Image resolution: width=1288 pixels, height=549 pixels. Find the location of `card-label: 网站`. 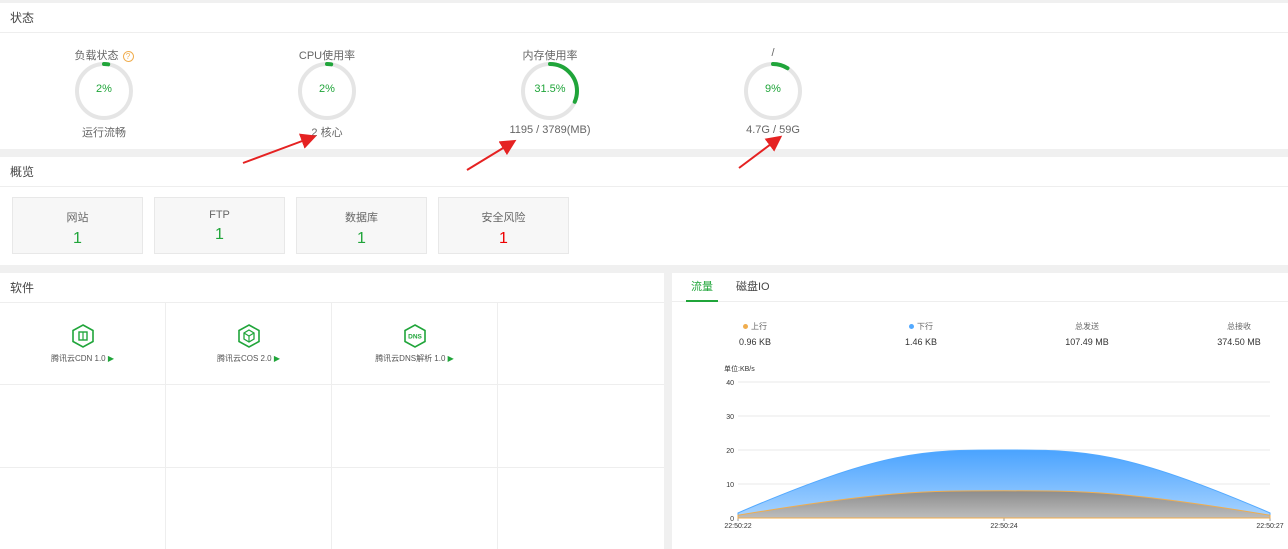

card-label: 网站 is located at coordinates (77, 218).